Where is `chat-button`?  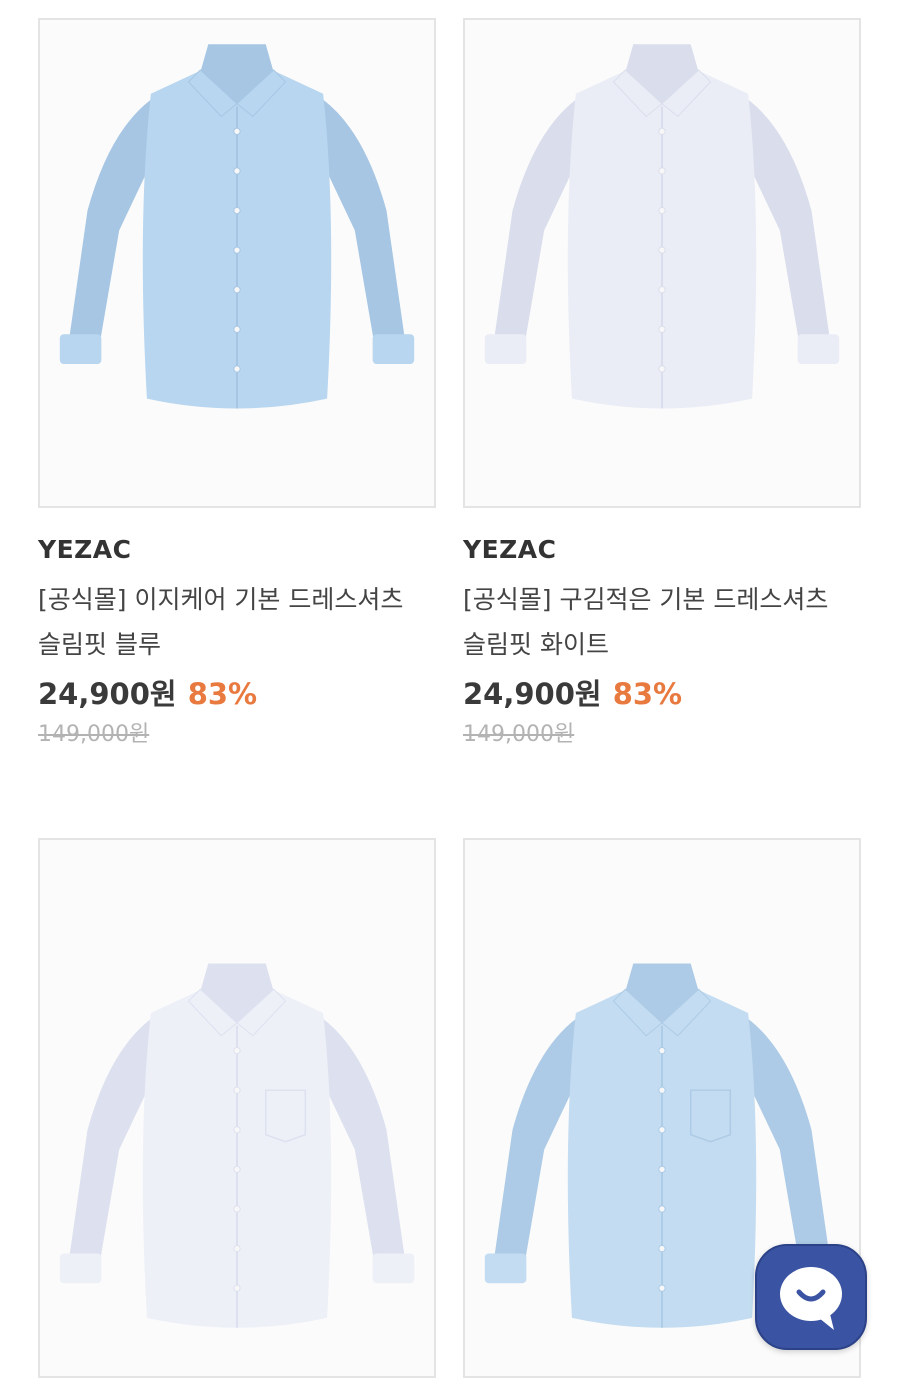
chat-button is located at coordinates (811, 1297).